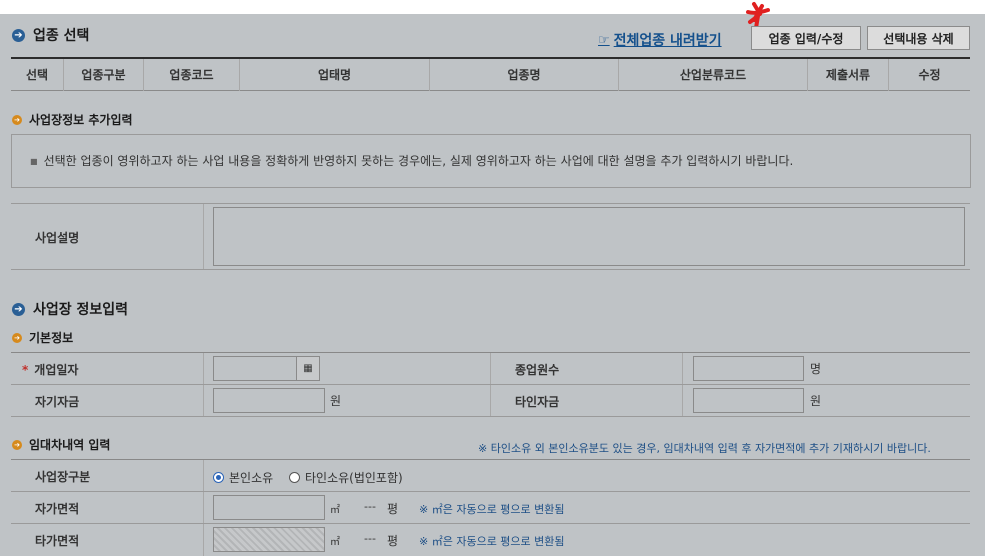  I want to click on employees-unit: 명, so click(816, 369).